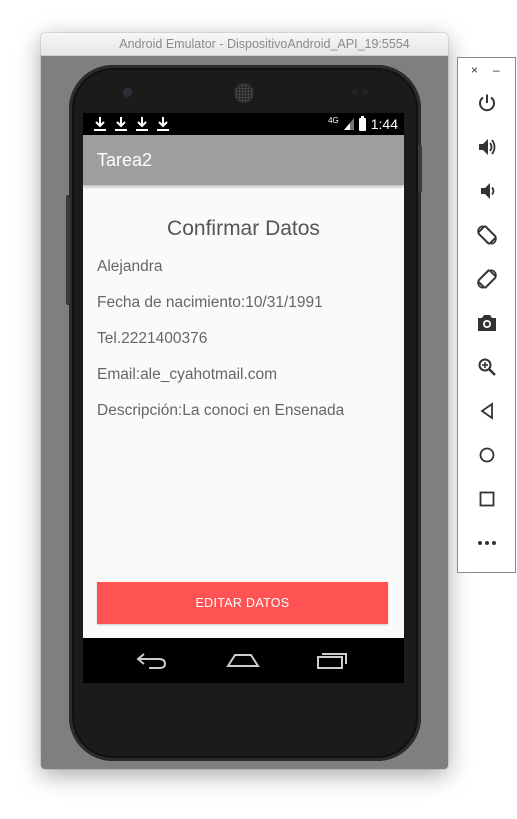  What do you see at coordinates (496, 70) in the screenshot?
I see `toolbar-minimize-button: –` at bounding box center [496, 70].